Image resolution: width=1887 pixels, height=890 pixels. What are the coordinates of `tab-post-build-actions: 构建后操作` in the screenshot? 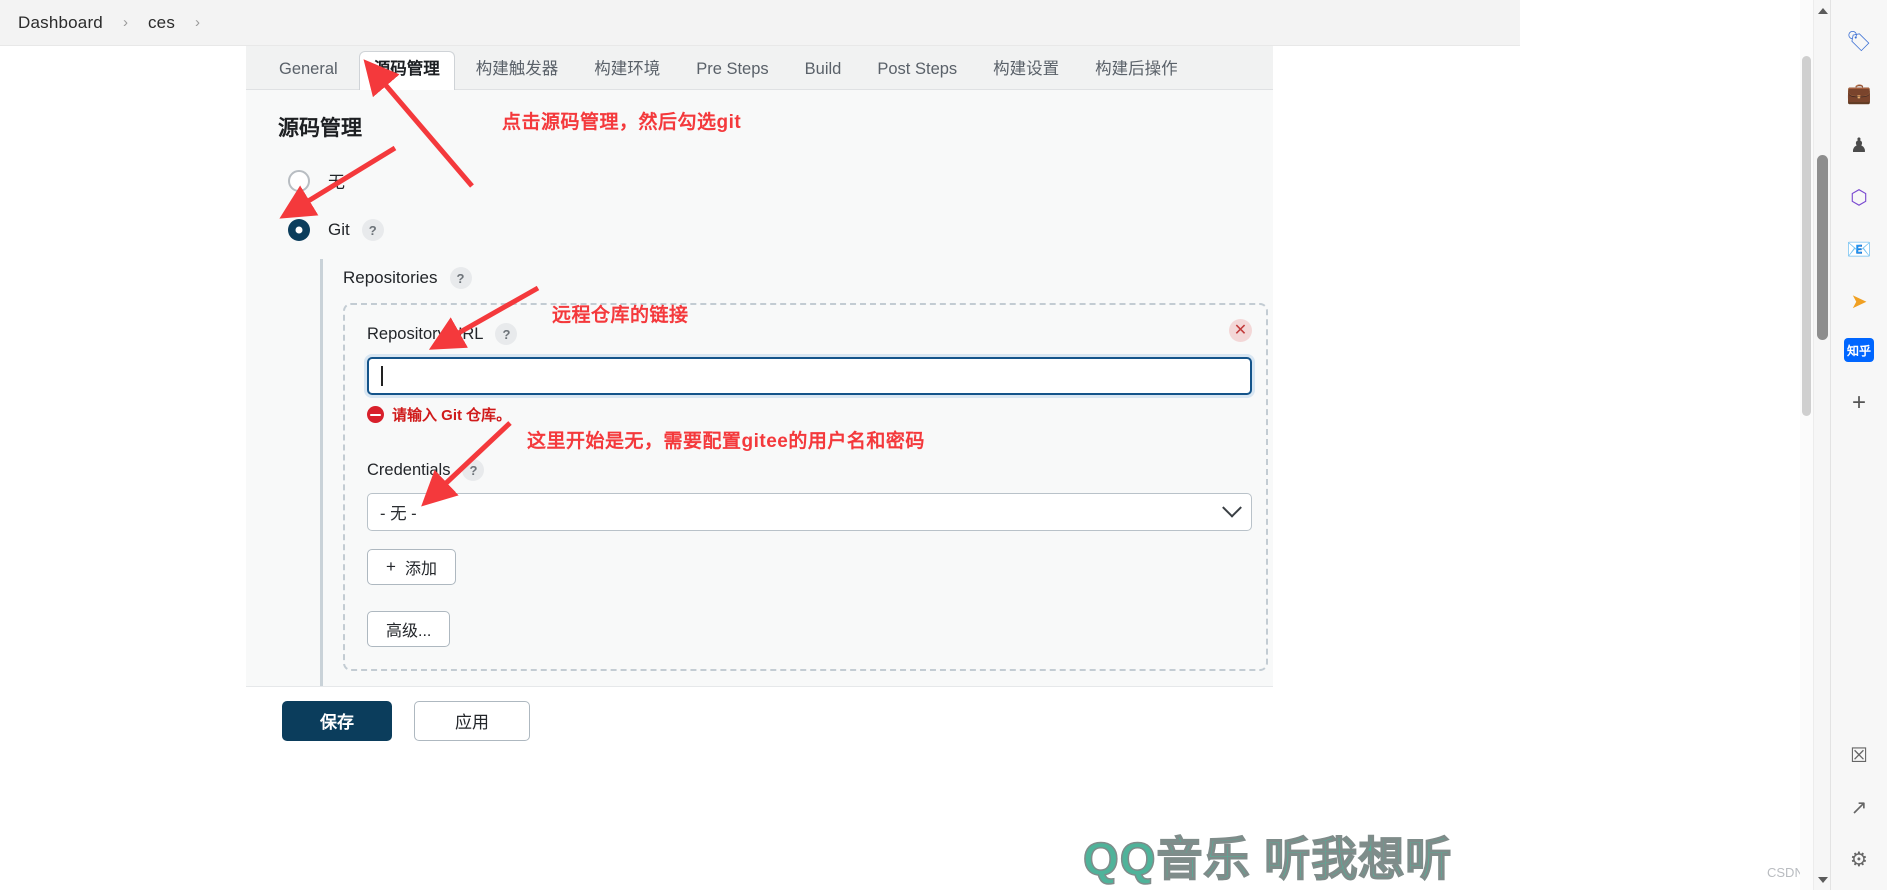 It's located at (1136, 70).